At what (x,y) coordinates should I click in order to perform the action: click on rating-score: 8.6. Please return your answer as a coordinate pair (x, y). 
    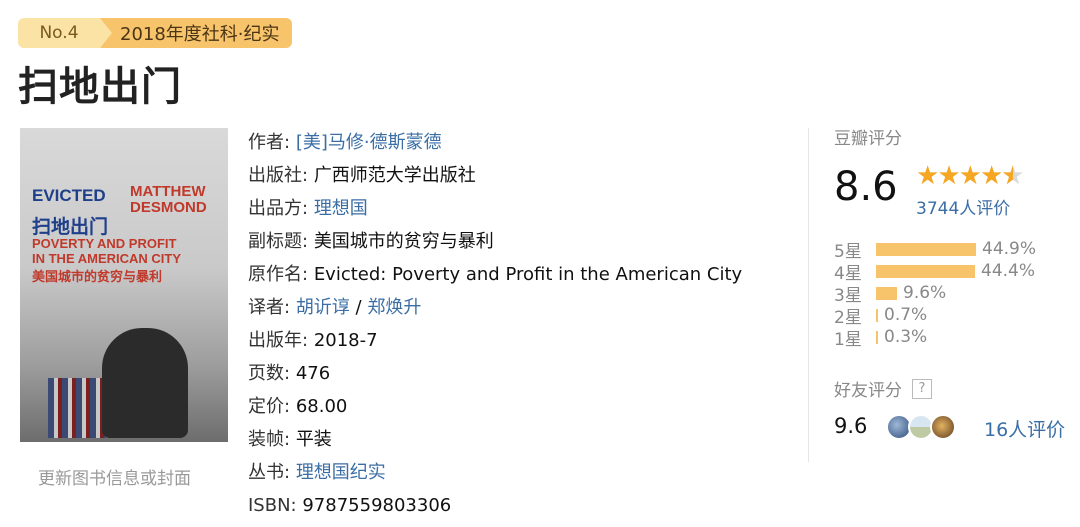
    Looking at the image, I should click on (866, 187).